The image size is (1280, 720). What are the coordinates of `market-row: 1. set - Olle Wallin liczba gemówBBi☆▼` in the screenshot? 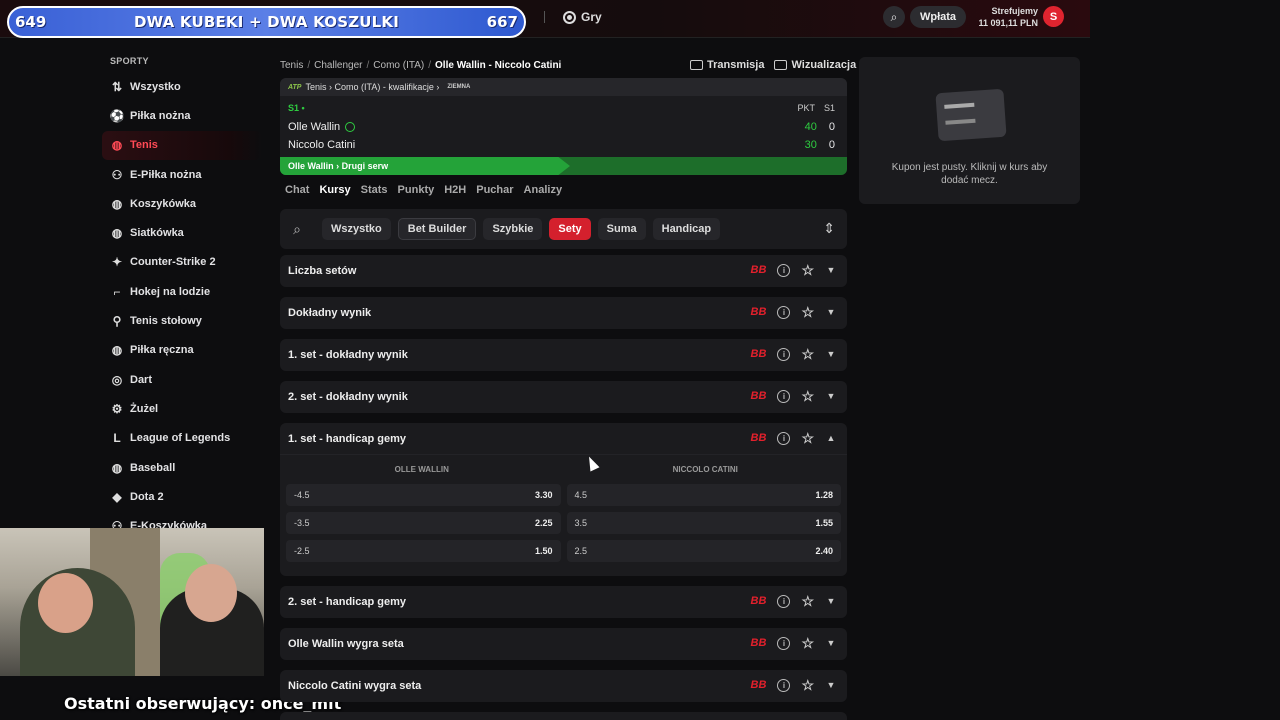 It's located at (563, 716).